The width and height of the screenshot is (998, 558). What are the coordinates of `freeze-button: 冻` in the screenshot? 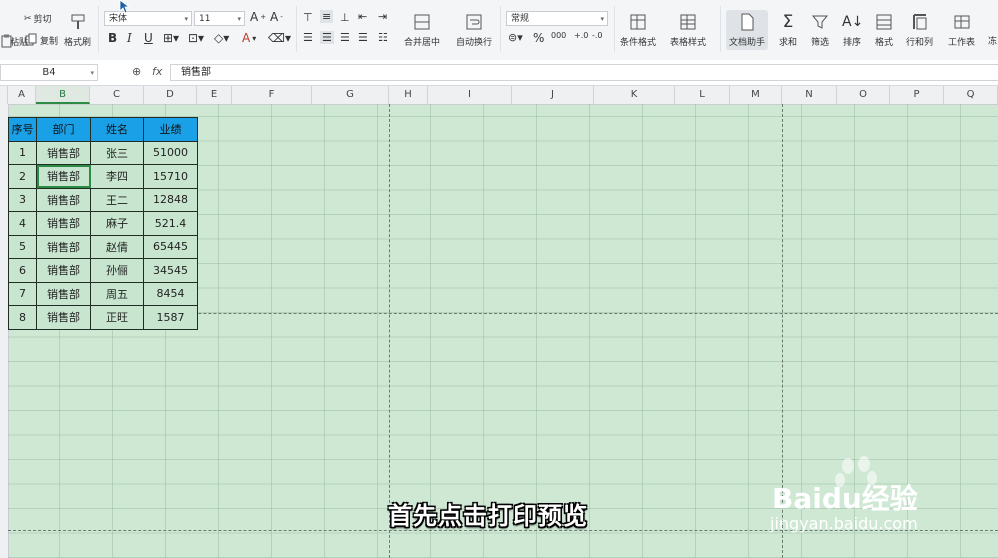 It's located at (992, 40).